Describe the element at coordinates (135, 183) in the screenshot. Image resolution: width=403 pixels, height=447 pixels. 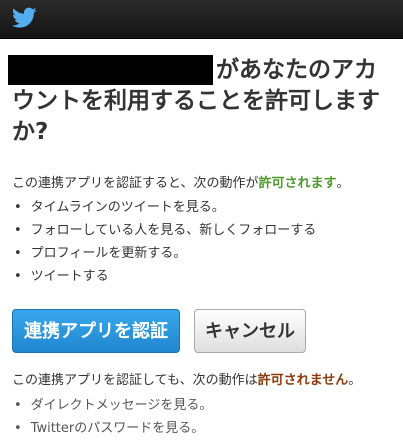
I see `allowed-intro-prefix: この連携アプリを認証すると、次の動作が` at that location.